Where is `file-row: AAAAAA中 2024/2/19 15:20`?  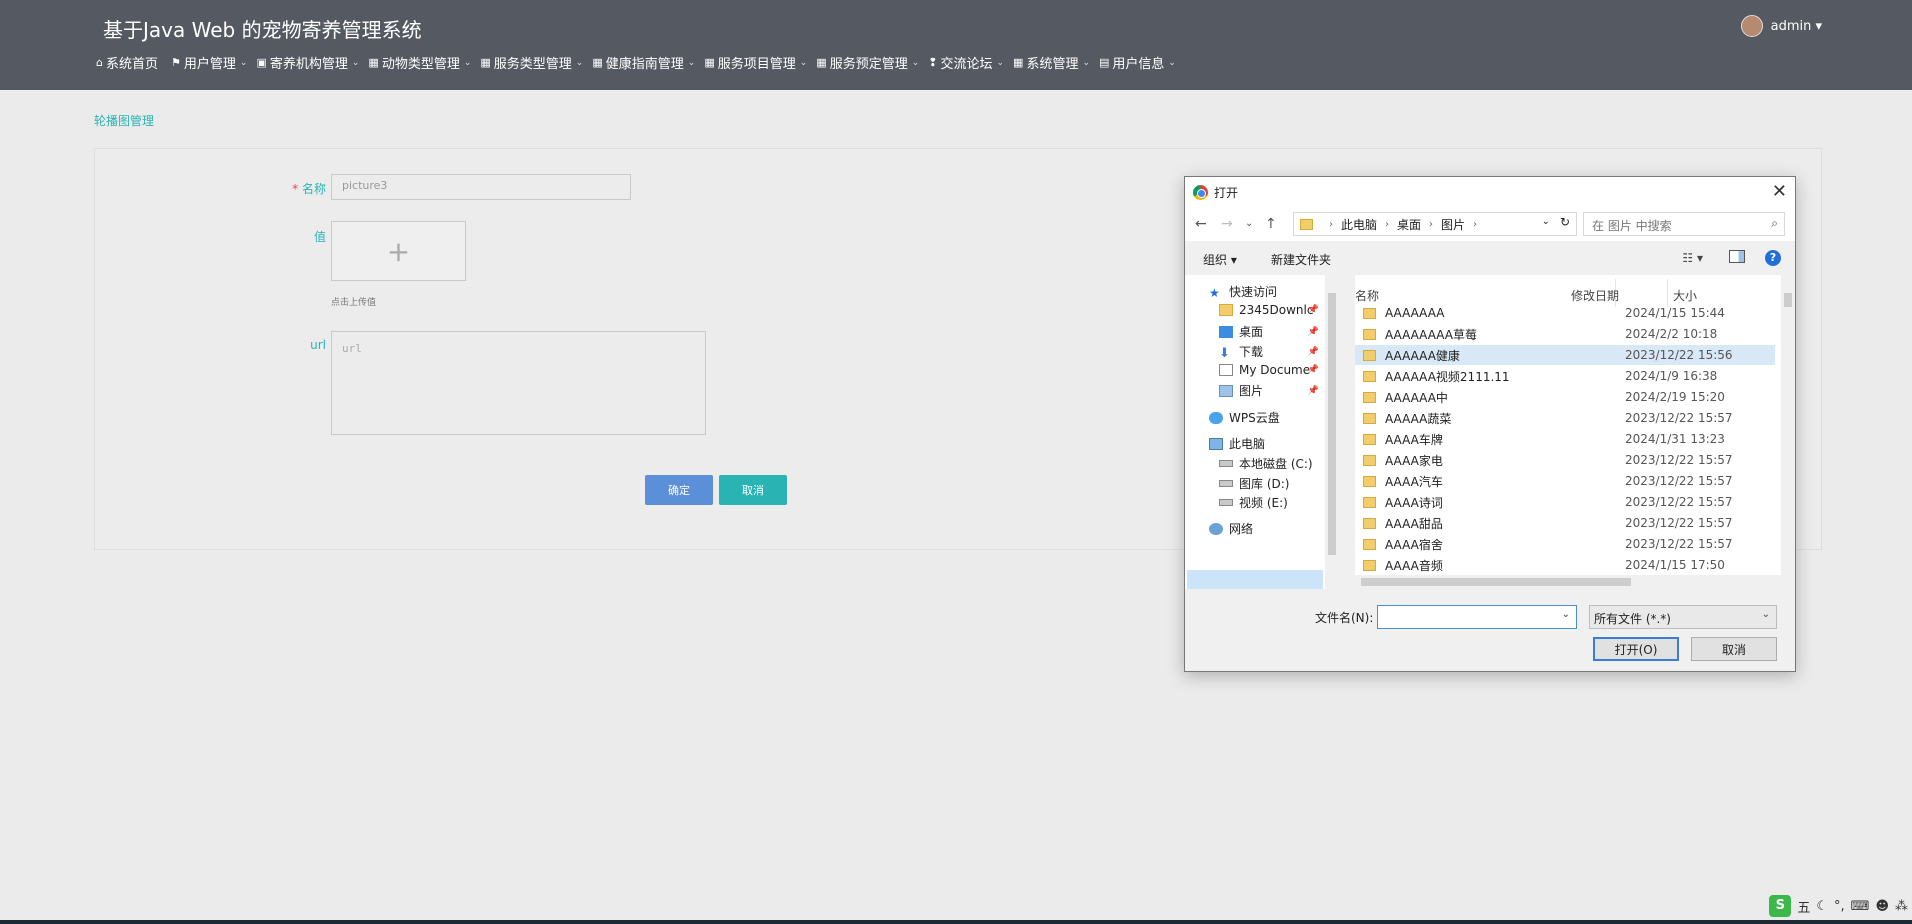 file-row: AAAAAA中 2024/2/19 15:20 is located at coordinates (1565, 397).